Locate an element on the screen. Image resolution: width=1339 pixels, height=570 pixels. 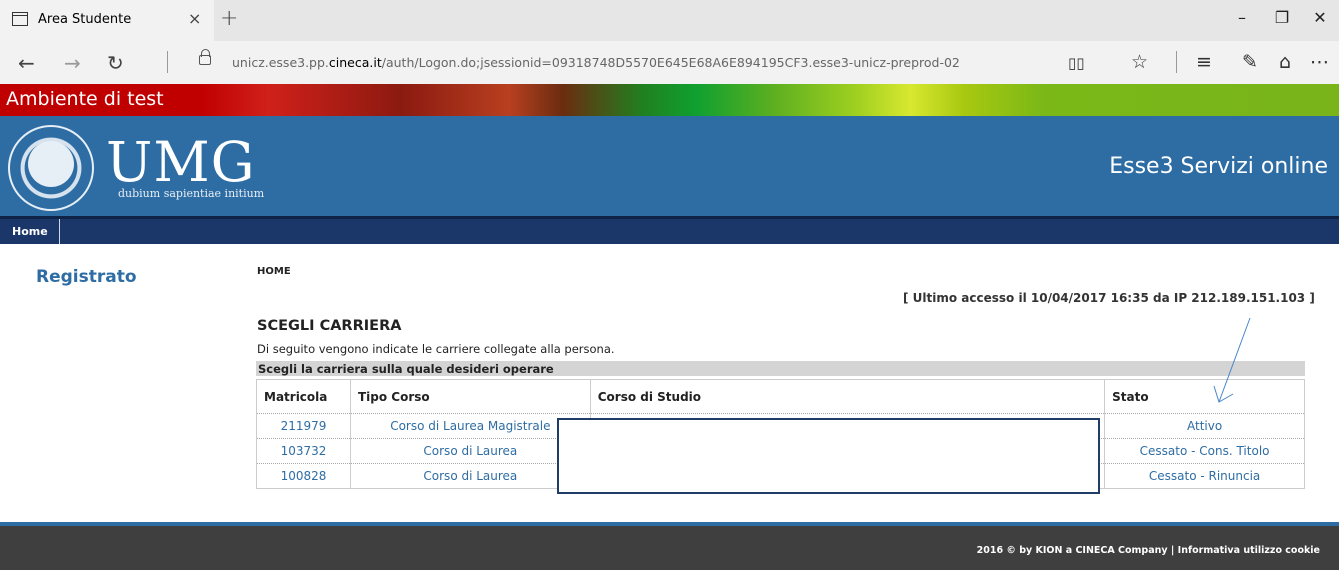
browser-tab: Area Studente × is located at coordinates (107, 20).